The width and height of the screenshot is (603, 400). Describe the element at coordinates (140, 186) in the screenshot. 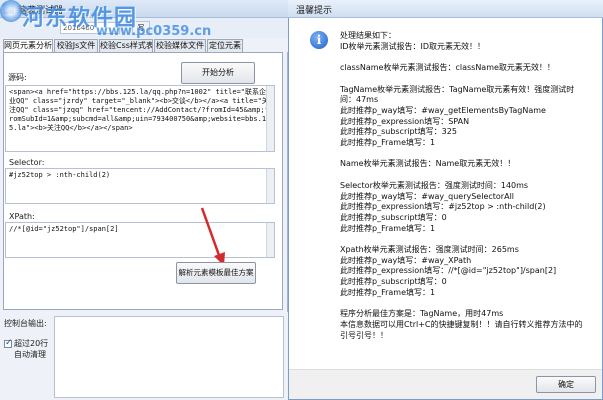

I see `selector-textarea: #jz52top > :nth-child(2)` at that location.